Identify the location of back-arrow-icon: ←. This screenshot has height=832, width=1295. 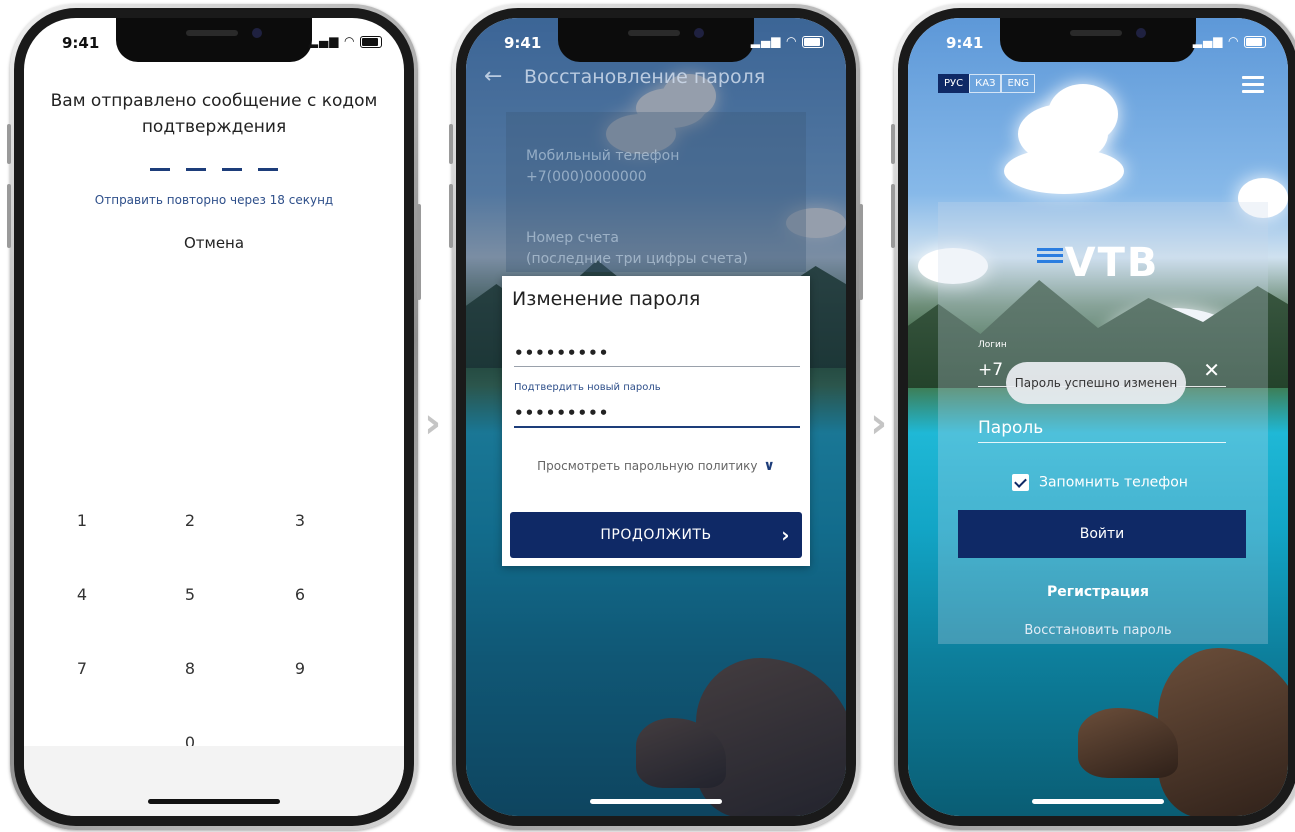
(493, 76).